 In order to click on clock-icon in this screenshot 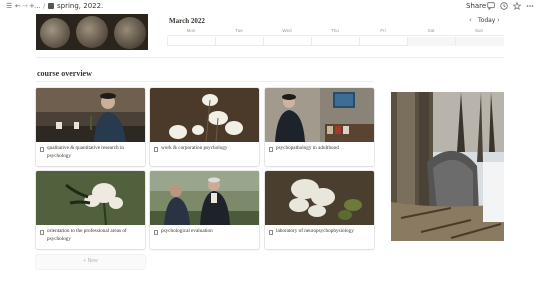, I will do `click(504, 6)`.